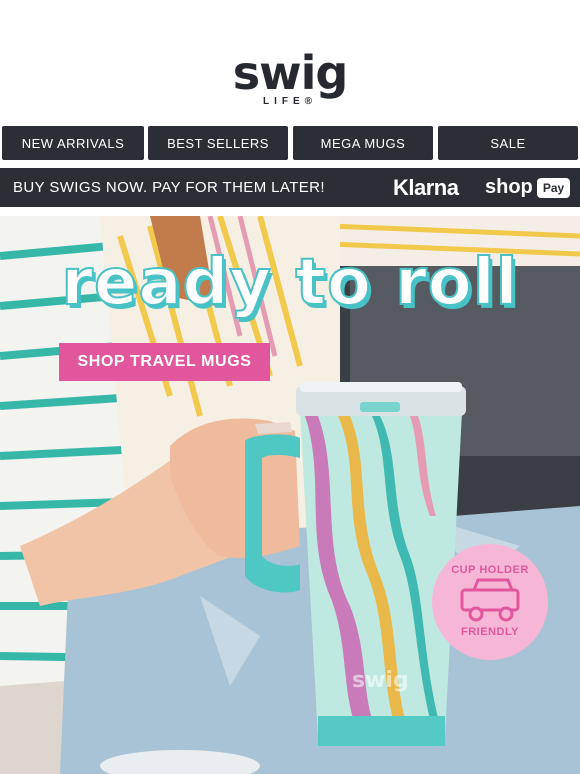 Image resolution: width=580 pixels, height=774 pixels. What do you see at coordinates (218, 143) in the screenshot?
I see `nav-best-sellers: BEST SELLERS` at bounding box center [218, 143].